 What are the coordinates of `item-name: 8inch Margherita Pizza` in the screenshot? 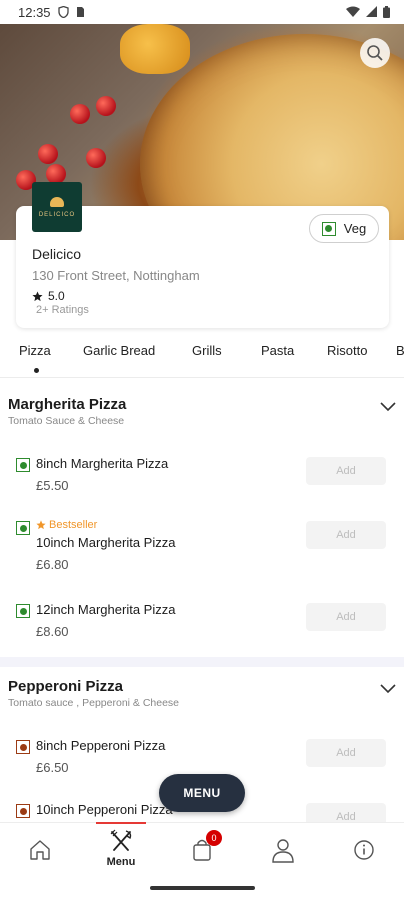 It's located at (102, 463).